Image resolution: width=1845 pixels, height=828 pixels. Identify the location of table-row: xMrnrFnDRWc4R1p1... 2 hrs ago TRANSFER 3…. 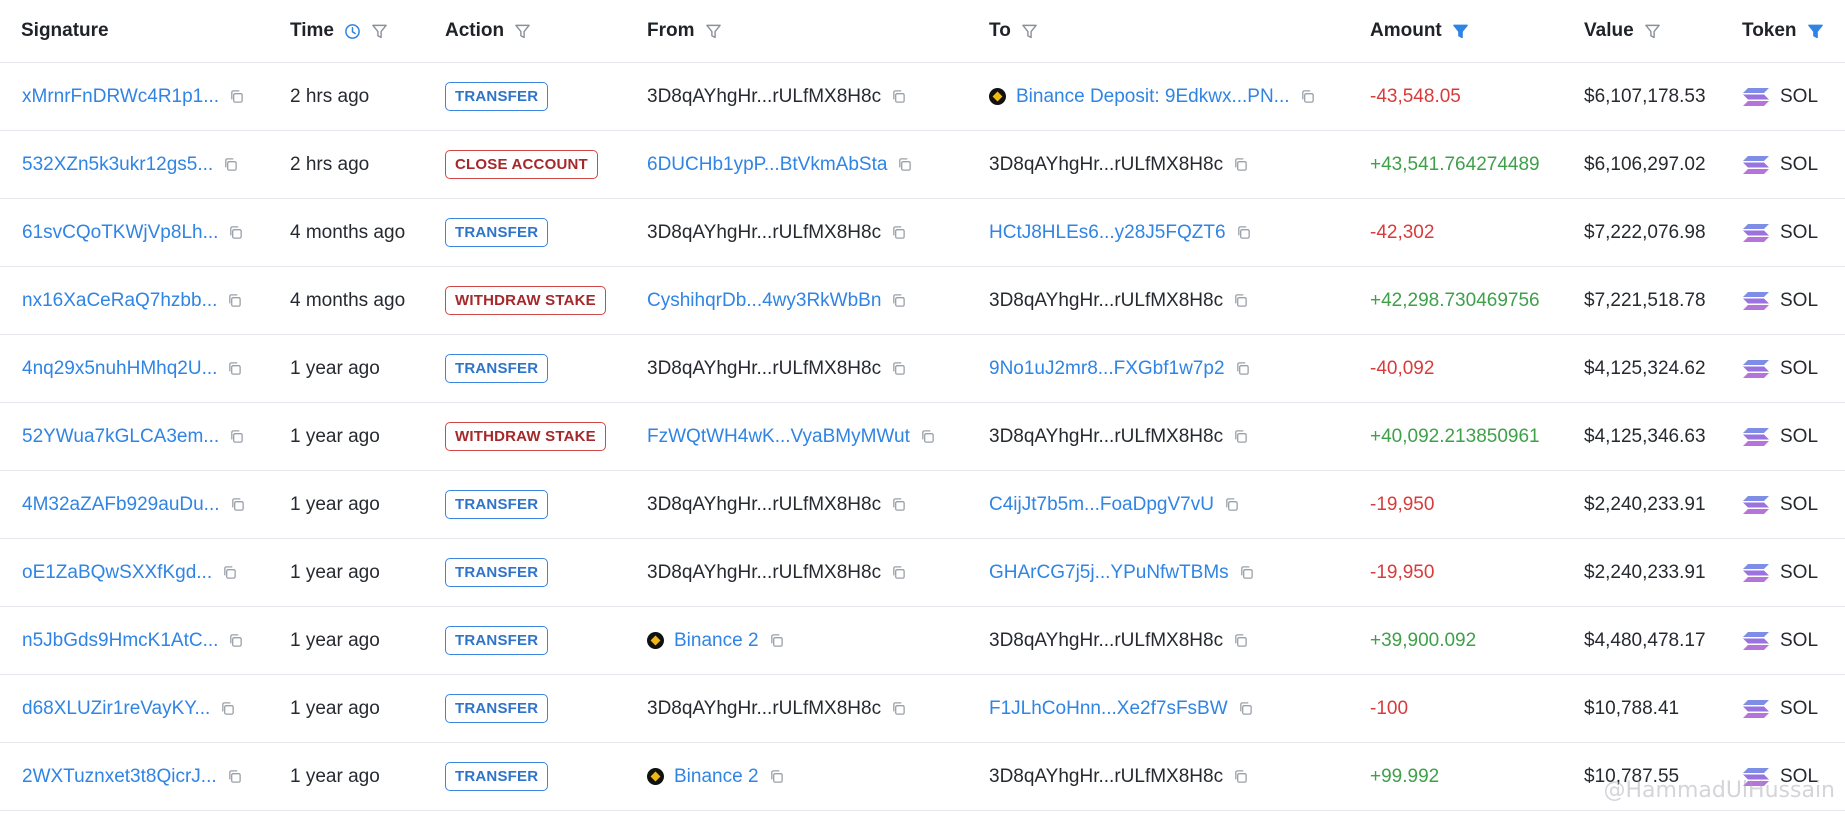
(922, 97).